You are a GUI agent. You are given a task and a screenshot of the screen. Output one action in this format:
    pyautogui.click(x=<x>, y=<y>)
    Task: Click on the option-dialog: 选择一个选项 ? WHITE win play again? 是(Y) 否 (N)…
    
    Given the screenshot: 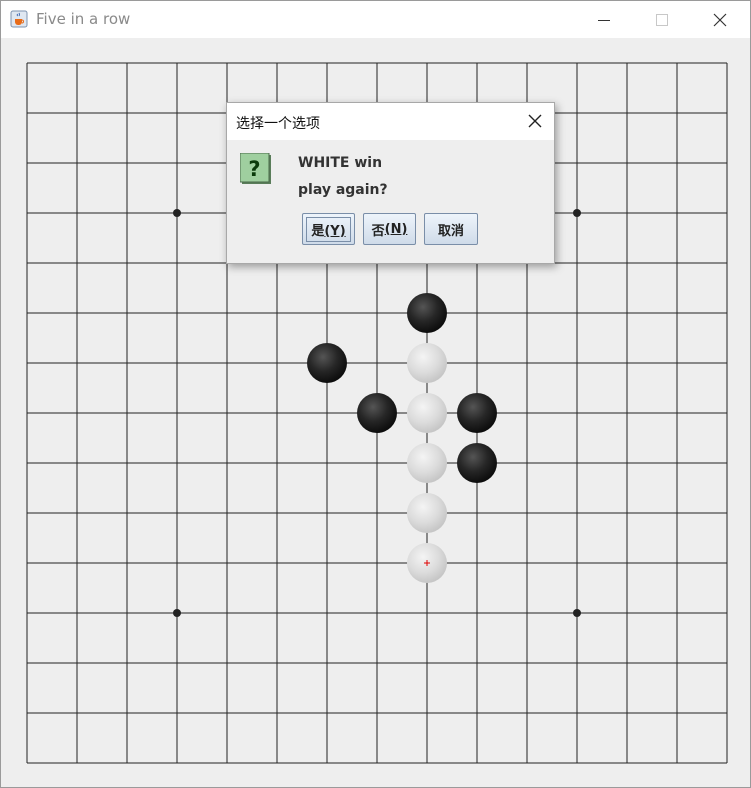 What is the action you would take?
    pyautogui.click(x=390, y=183)
    